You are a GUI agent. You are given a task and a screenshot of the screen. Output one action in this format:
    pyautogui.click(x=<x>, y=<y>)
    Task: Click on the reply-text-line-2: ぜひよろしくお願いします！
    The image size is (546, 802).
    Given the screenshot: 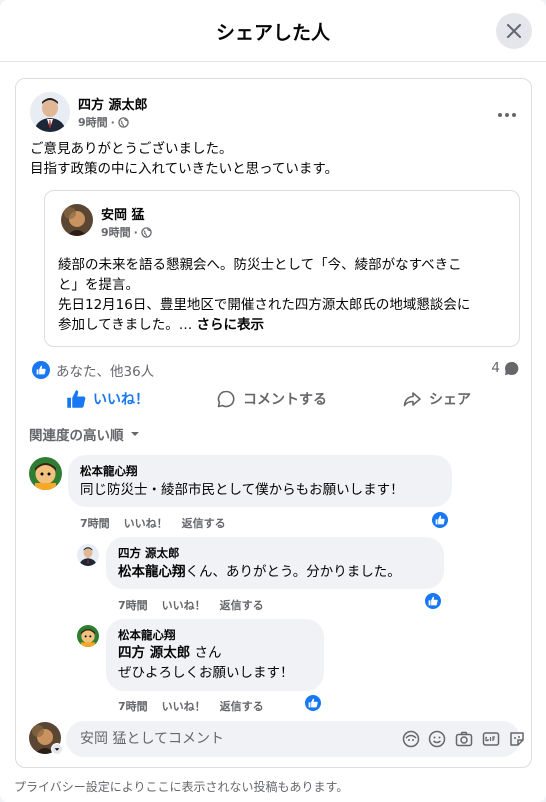 What is the action you would take?
    pyautogui.click(x=206, y=673)
    